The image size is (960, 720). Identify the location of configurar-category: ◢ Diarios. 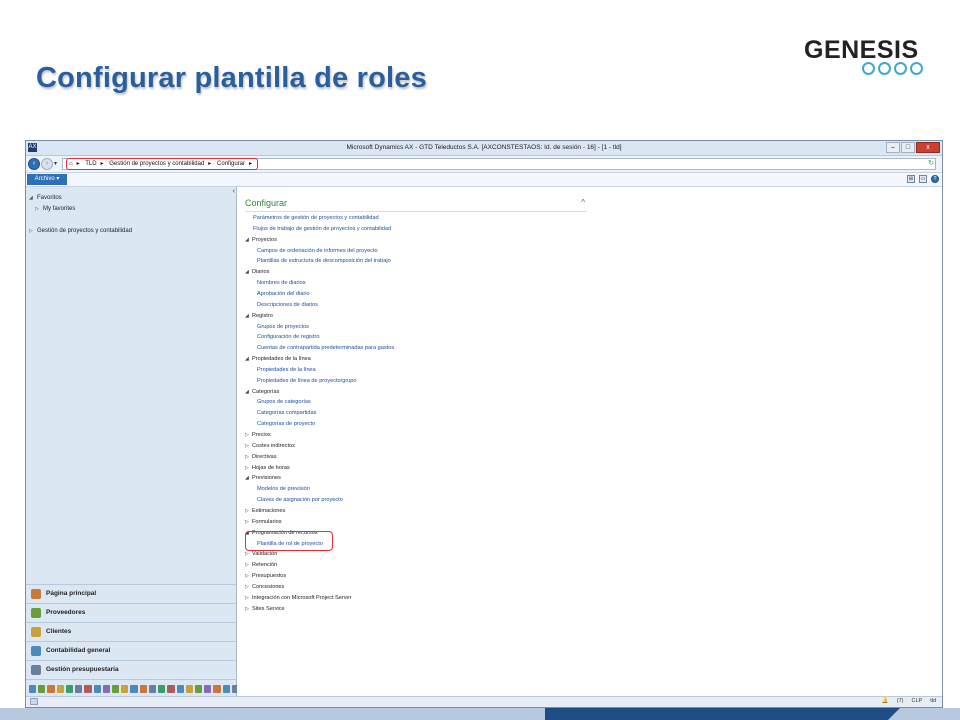
(257, 272).